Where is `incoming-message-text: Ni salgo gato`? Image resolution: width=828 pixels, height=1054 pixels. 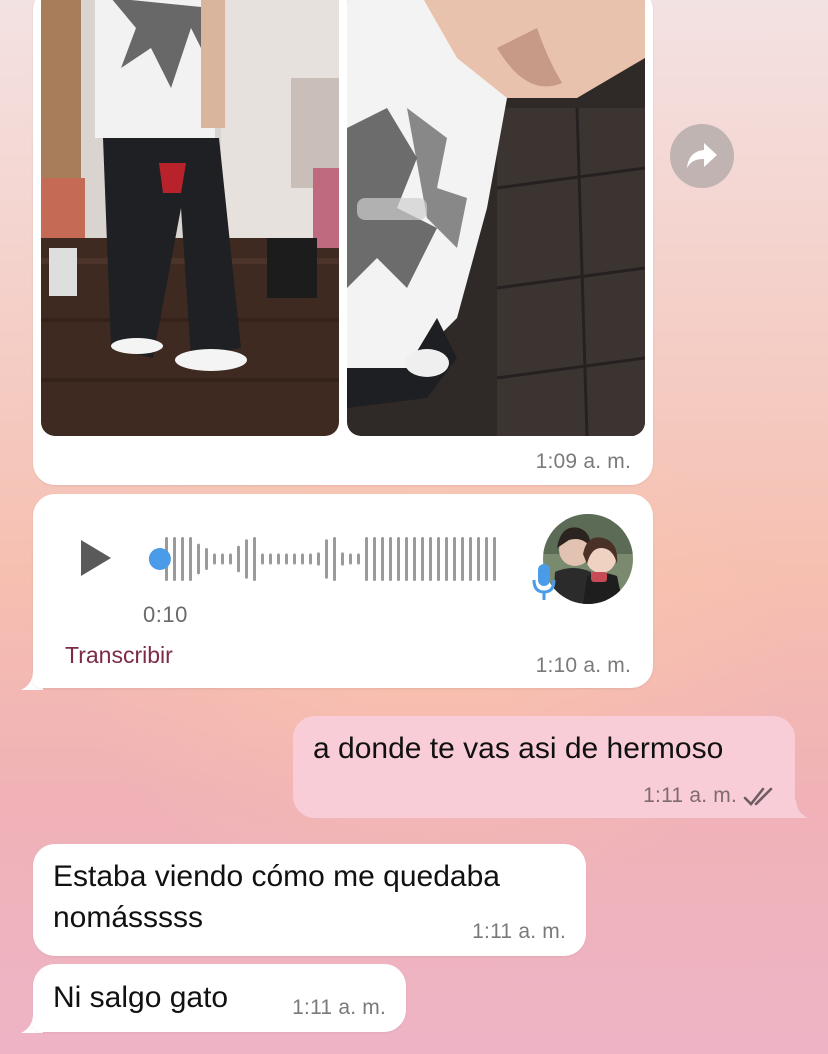
incoming-message-text: Ni salgo gato is located at coordinates (141, 997).